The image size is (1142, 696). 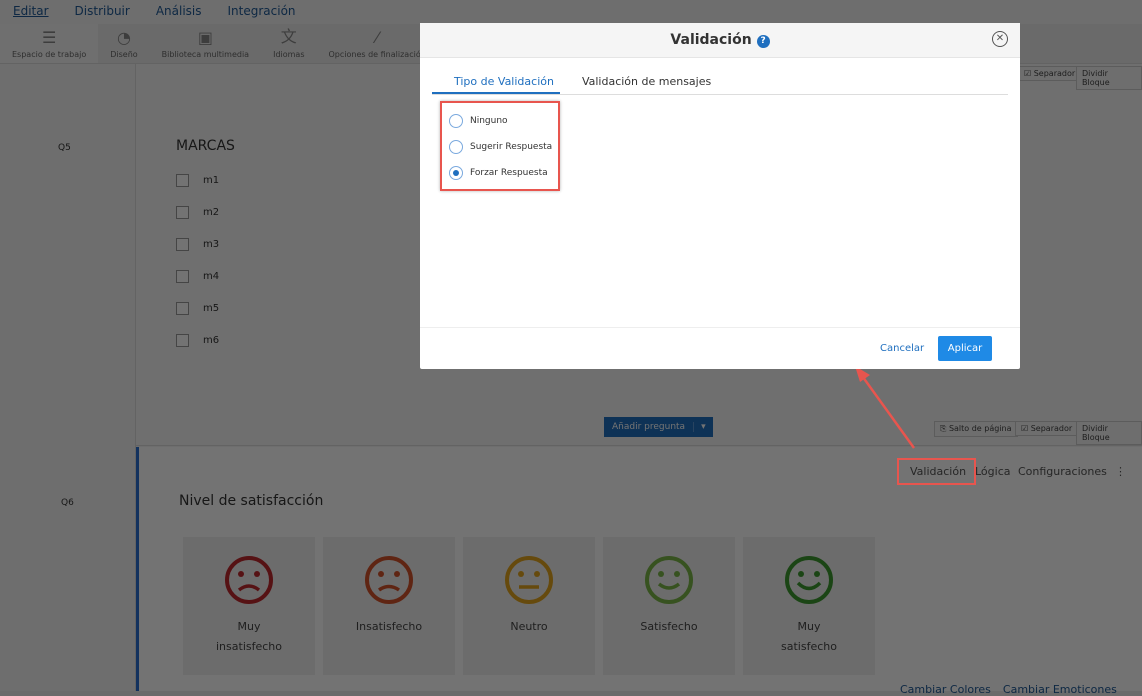 I want to click on separator-button: ☑ Separador, so click(x=1047, y=428).